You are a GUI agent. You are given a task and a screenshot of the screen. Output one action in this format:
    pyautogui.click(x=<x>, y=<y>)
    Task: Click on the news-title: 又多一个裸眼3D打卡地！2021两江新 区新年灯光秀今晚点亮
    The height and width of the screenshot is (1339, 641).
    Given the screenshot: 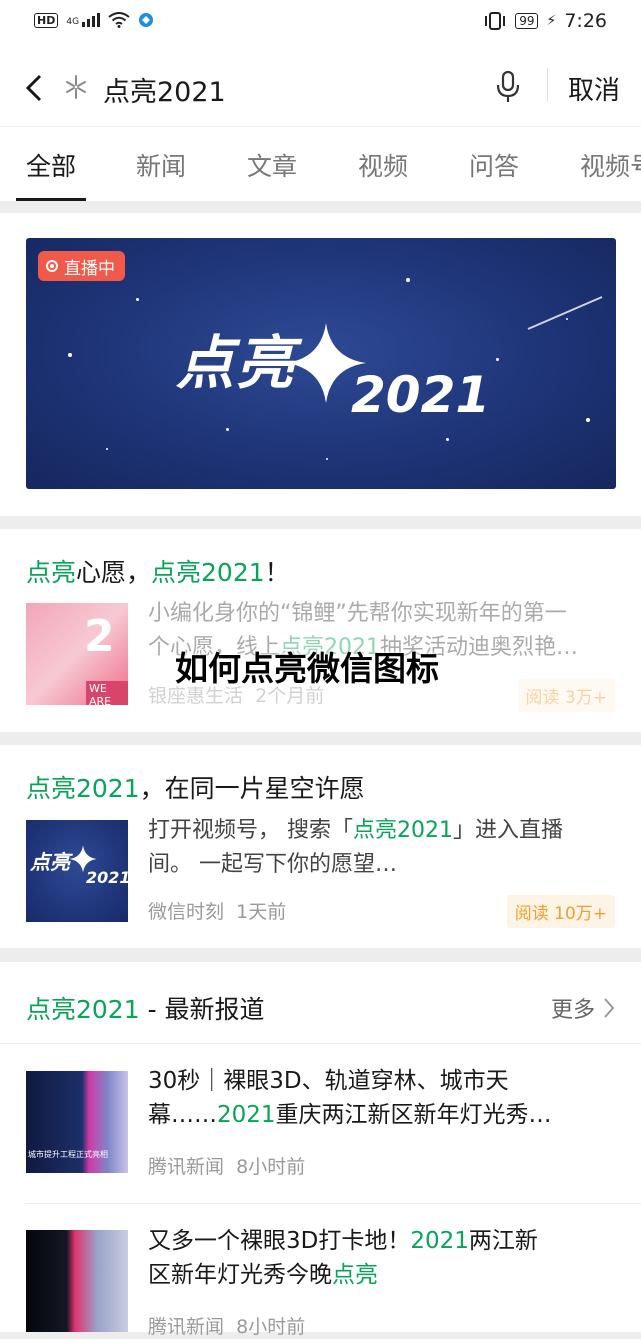 What is the action you would take?
    pyautogui.click(x=343, y=1258)
    